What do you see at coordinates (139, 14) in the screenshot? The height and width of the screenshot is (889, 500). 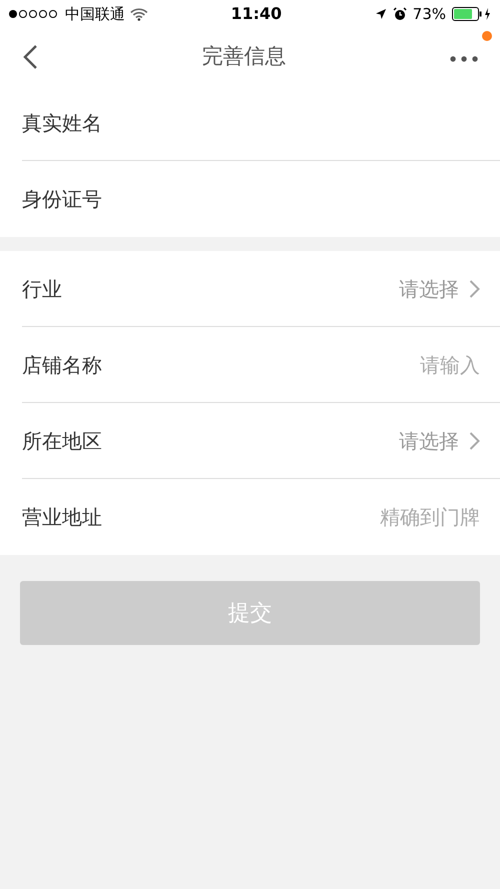 I see `wifi-icon` at bounding box center [139, 14].